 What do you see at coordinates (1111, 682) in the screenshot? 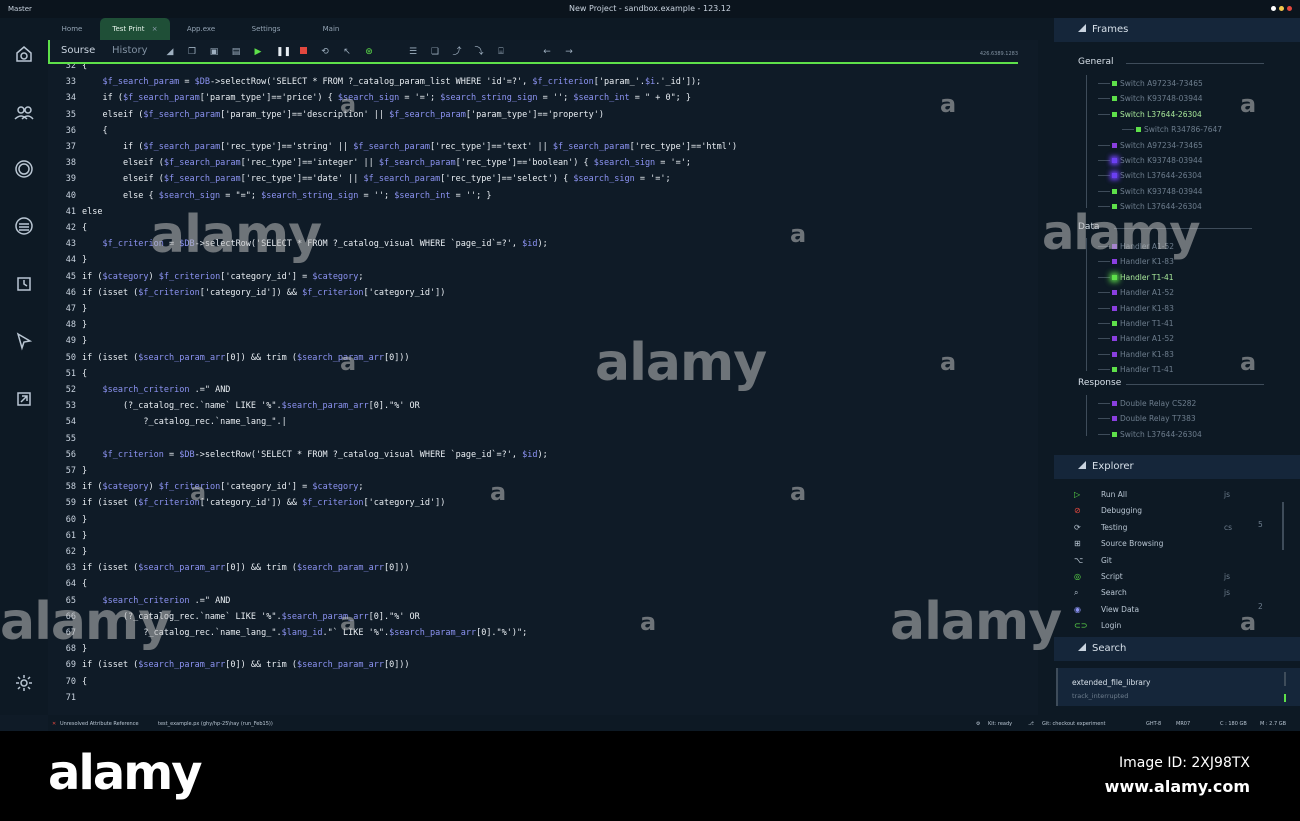
I see `search-input: extended_file_library` at bounding box center [1111, 682].